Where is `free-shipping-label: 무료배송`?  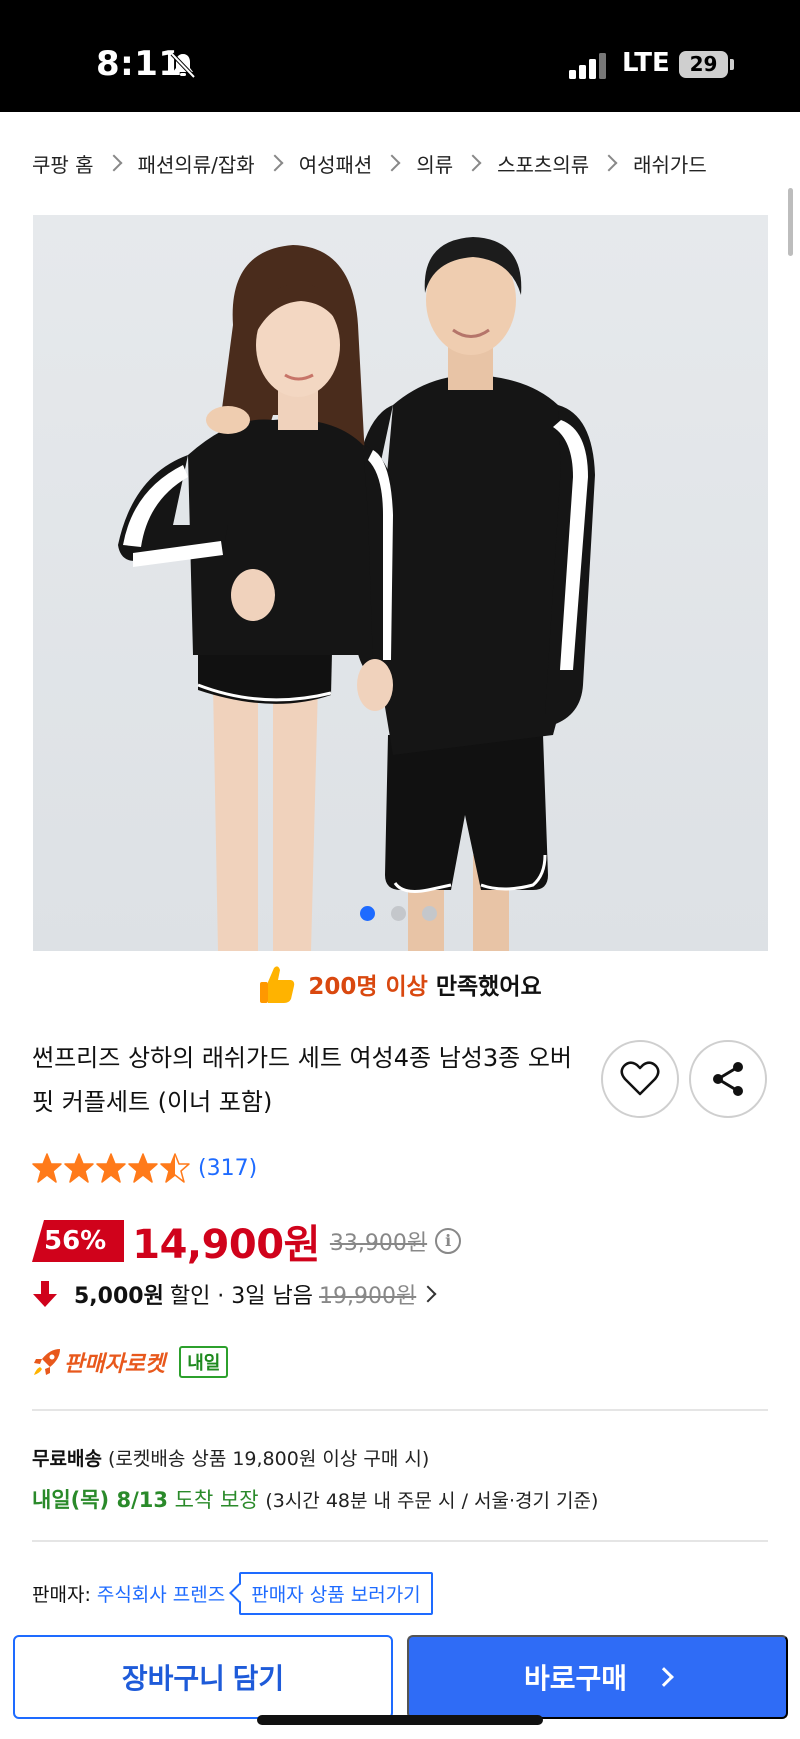
free-shipping-label: 무료배송 is located at coordinates (67, 1459).